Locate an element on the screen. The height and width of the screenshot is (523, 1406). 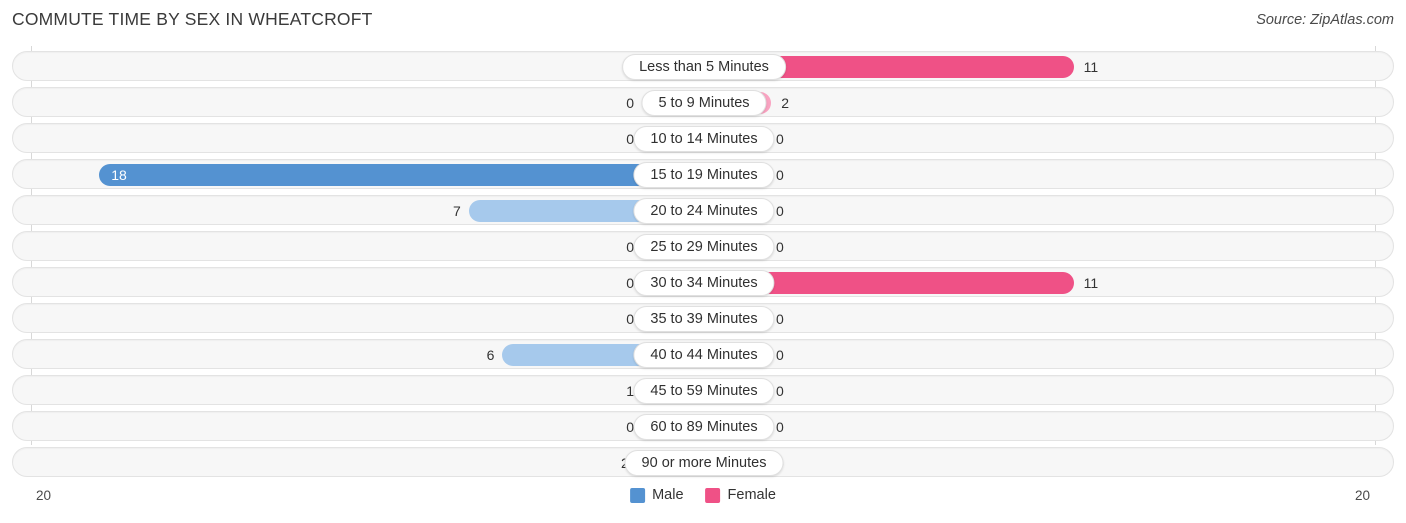
chart-row: 18 0 15 to 19 Minutes is located at coordinates (703, 174).